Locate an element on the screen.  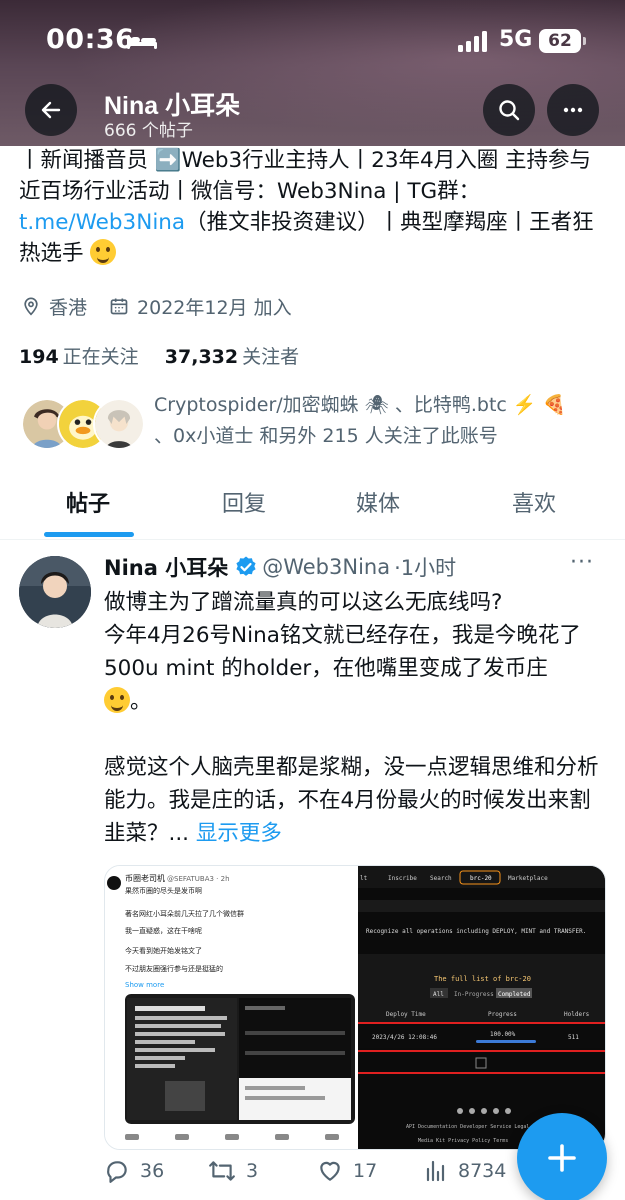
media-right-nav-3: brc-20 is located at coordinates (481, 878).